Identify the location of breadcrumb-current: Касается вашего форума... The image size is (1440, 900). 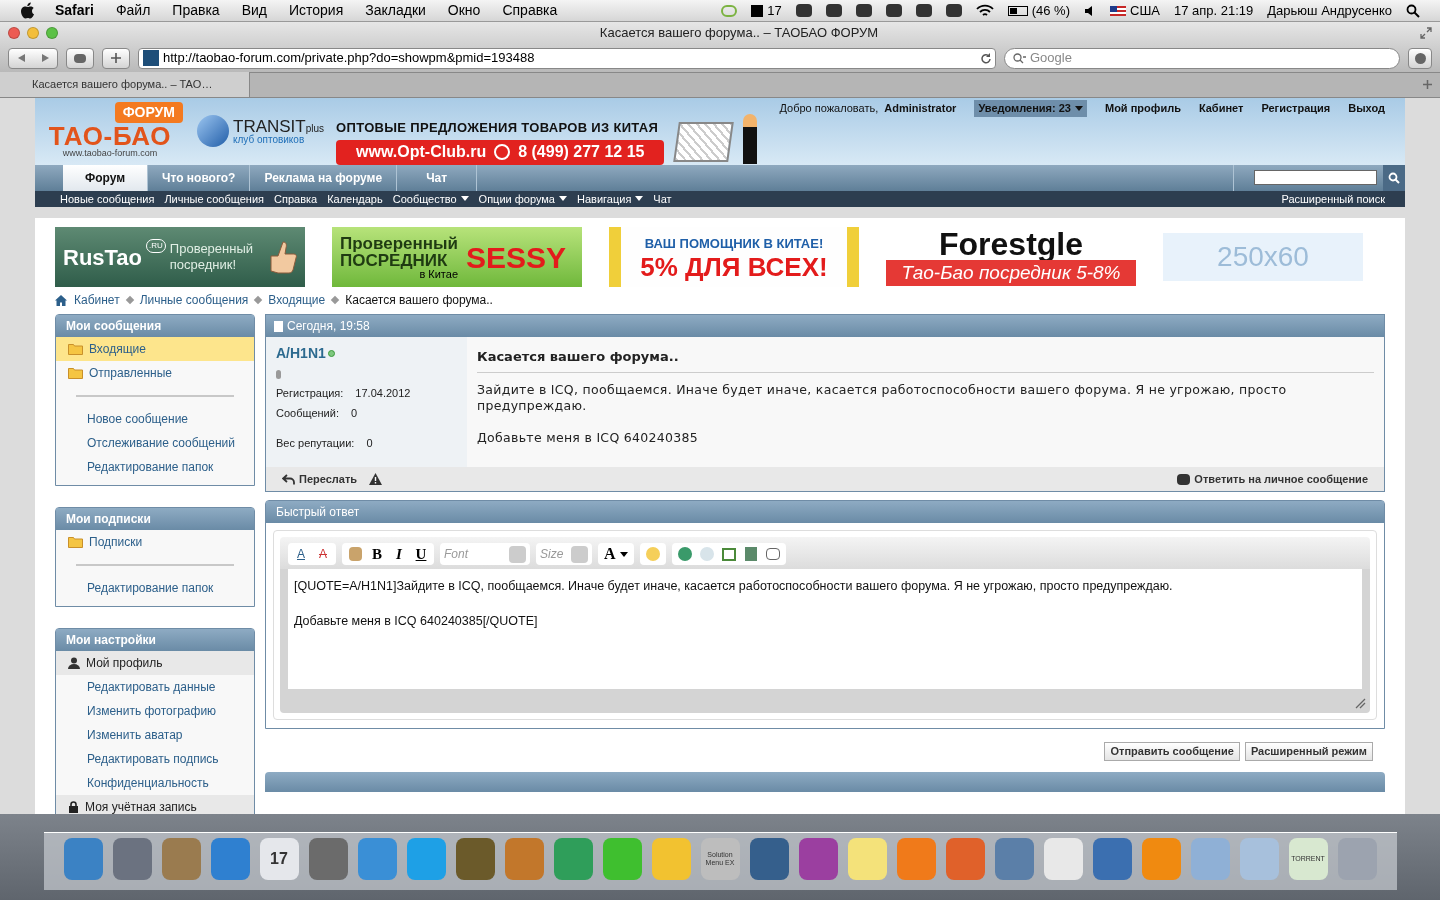
(419, 300).